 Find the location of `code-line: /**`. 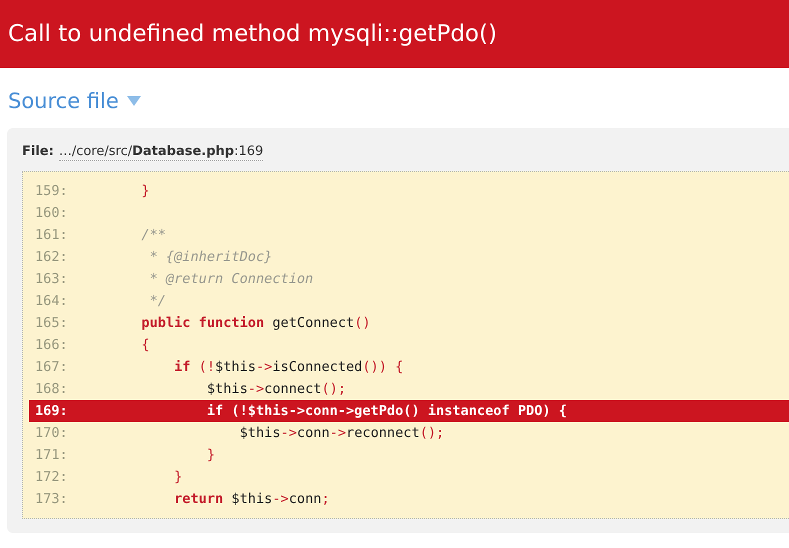

code-line: /** is located at coordinates (153, 235).